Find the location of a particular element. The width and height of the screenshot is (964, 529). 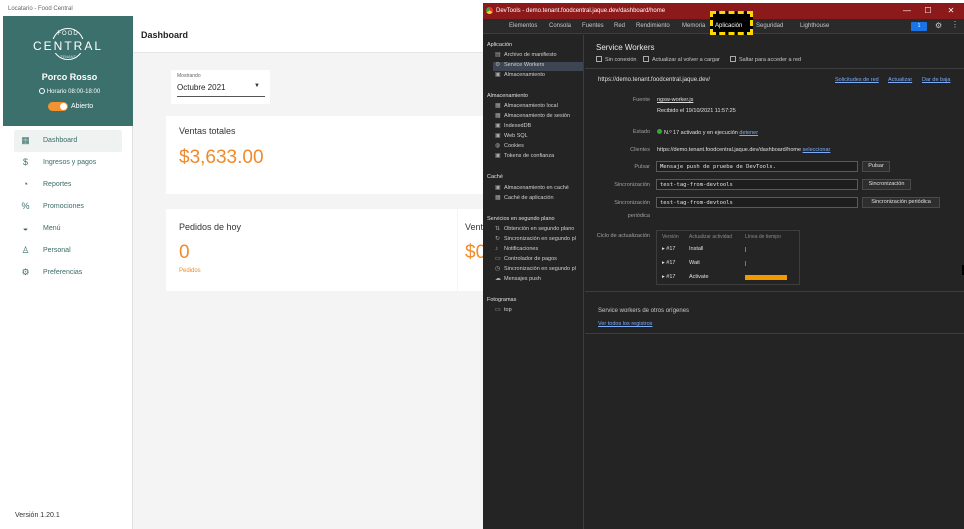

dashboard-icon: ▦ is located at coordinates (25, 140).